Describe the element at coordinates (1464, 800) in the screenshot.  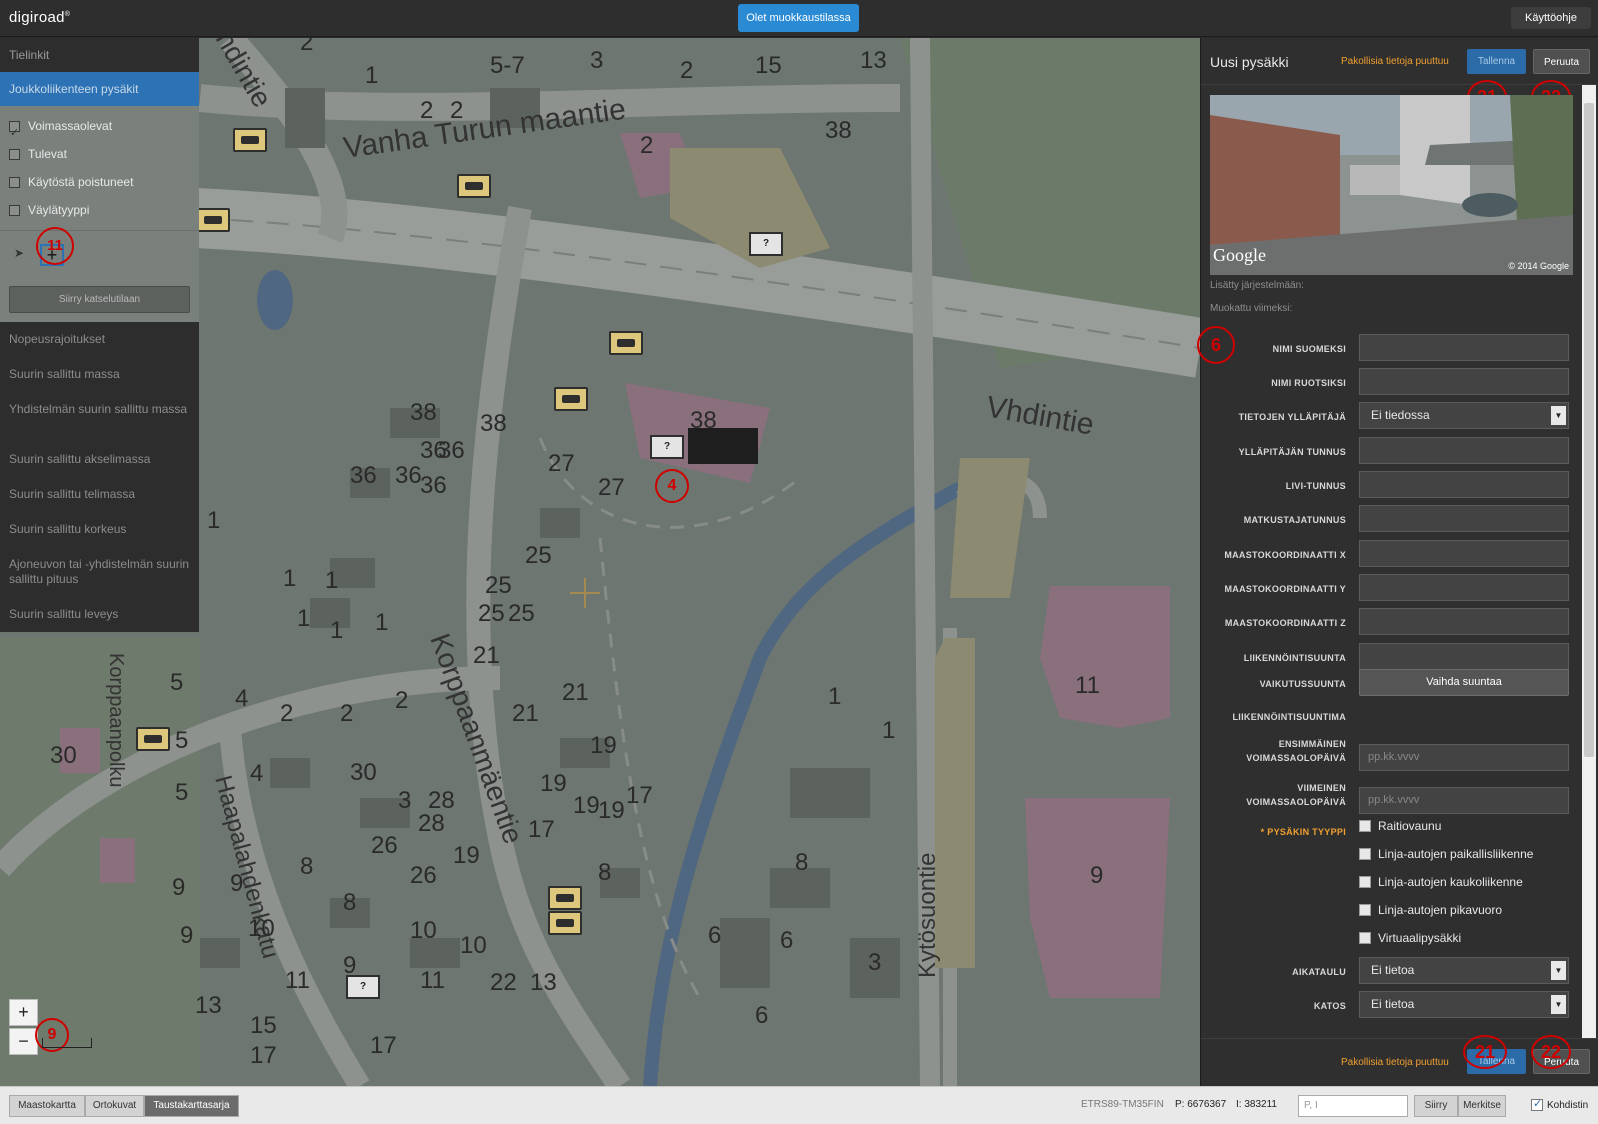
I see `last-valid-date-input: pp.kk.vvvv` at that location.